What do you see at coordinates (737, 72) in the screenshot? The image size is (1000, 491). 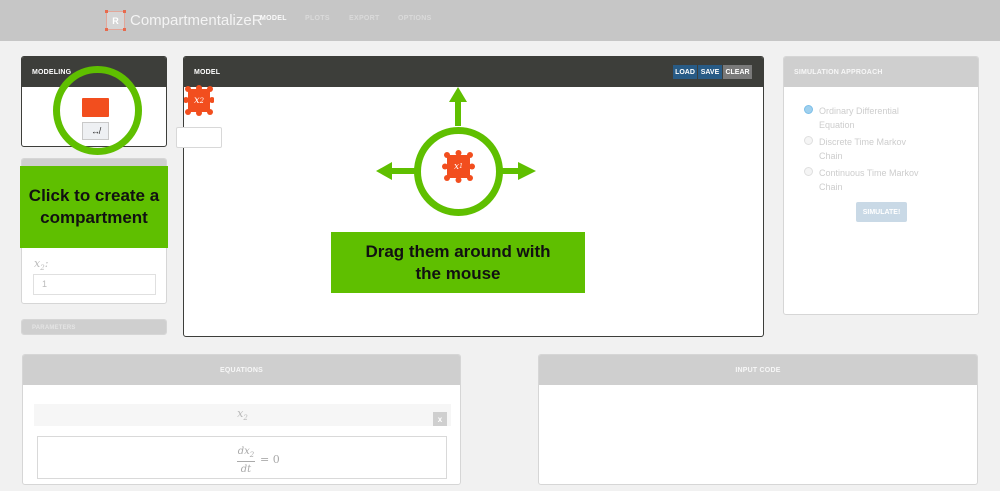 I see `clear-button: CLEAR` at bounding box center [737, 72].